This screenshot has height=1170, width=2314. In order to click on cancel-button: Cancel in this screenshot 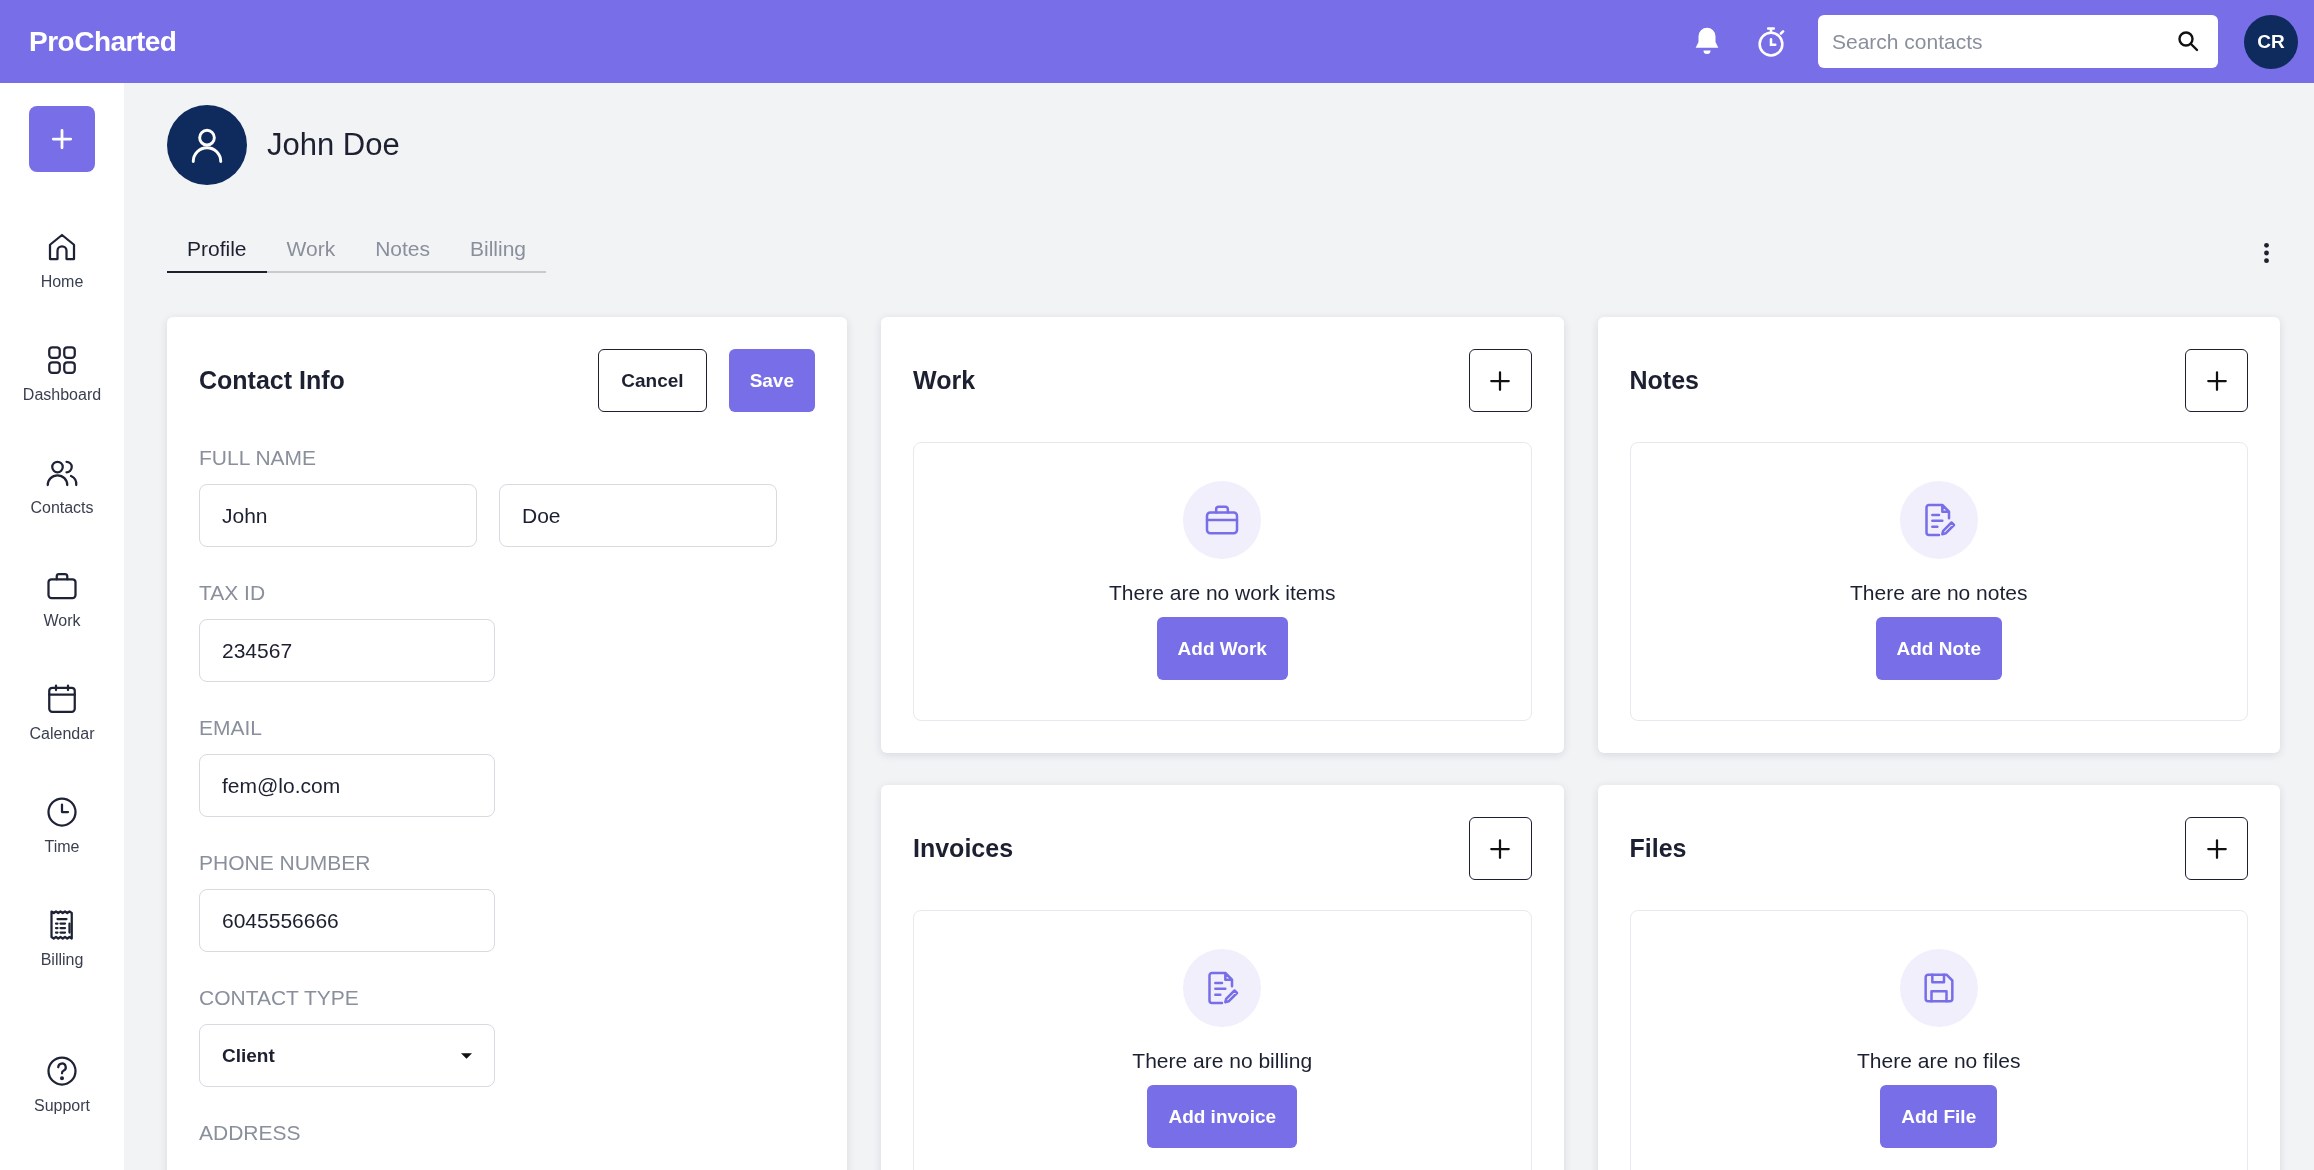, I will do `click(652, 380)`.